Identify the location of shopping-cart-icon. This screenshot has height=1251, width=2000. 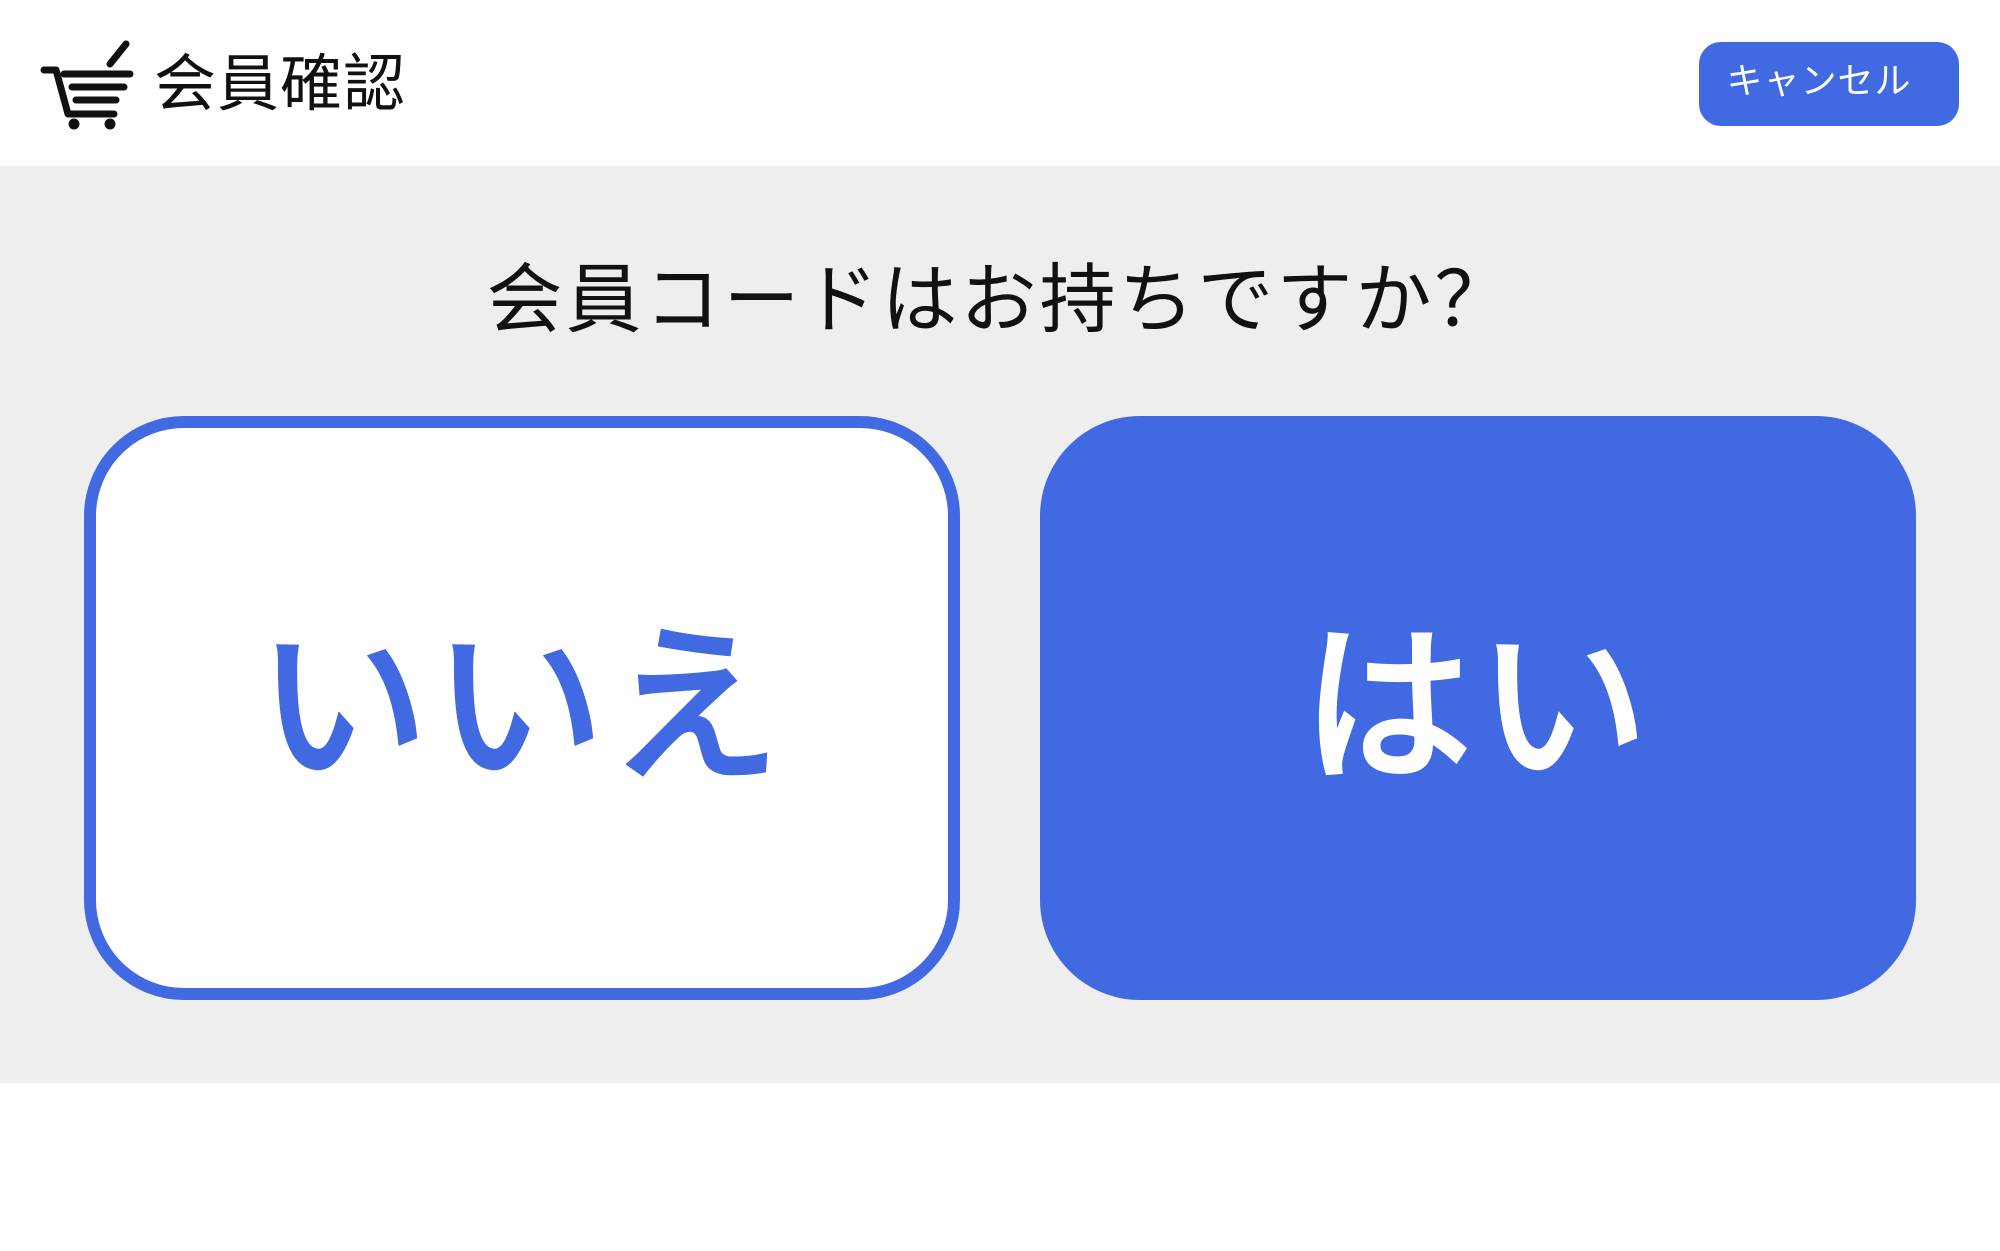
(87, 85).